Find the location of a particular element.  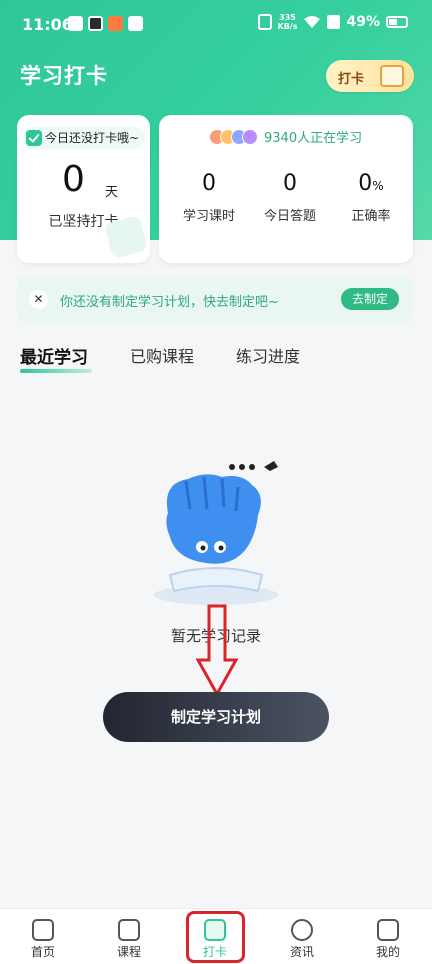

avatar is located at coordinates (250, 136).